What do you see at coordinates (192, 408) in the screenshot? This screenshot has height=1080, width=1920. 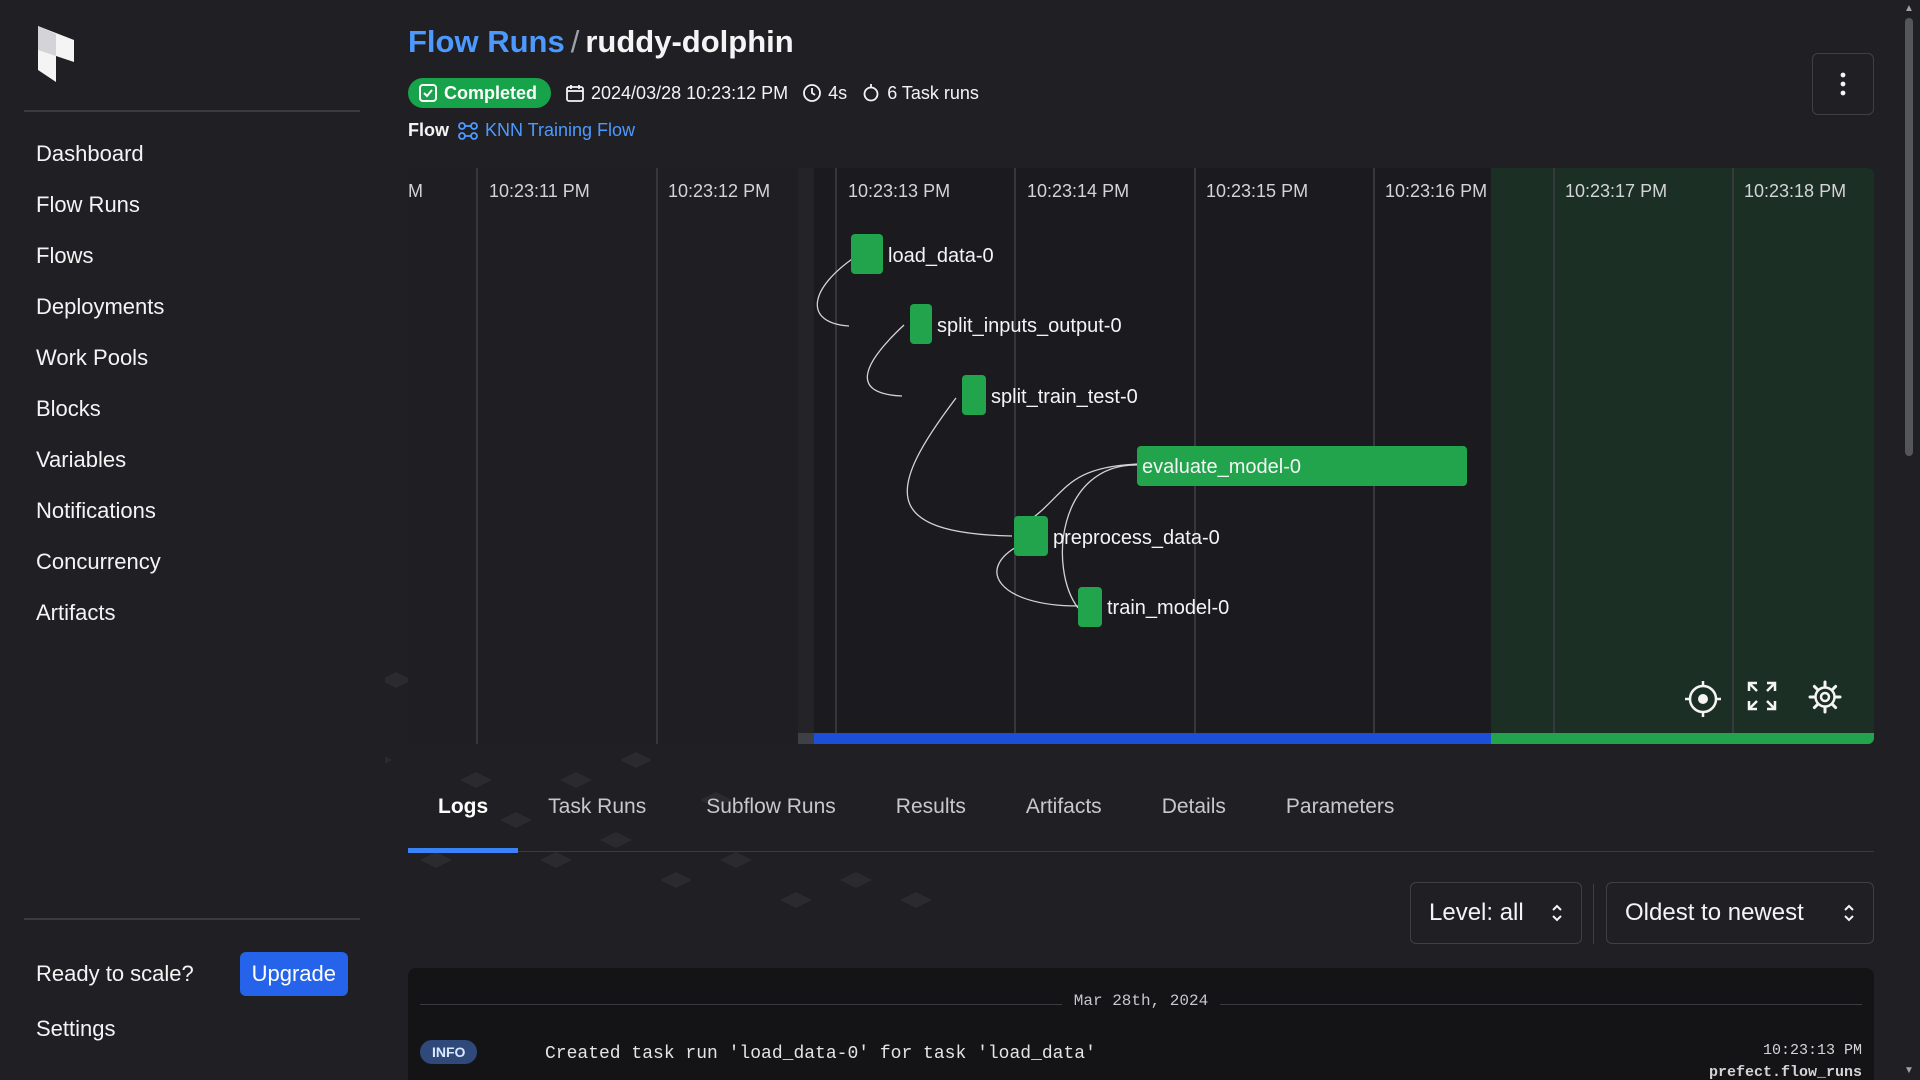 I see `sidebar-item-blocks: Blocks` at bounding box center [192, 408].